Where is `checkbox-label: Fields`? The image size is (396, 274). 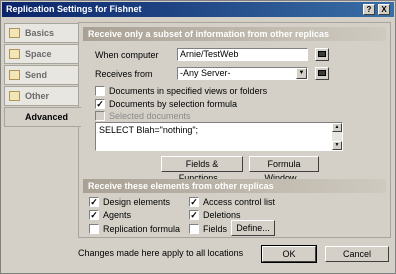 checkbox-label: Fields is located at coordinates (215, 229).